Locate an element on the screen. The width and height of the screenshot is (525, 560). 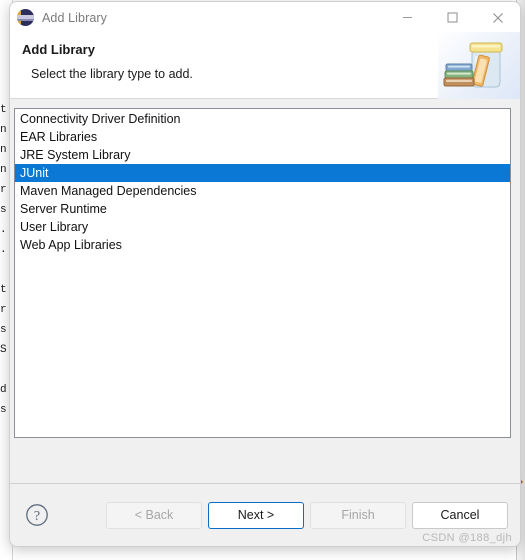
window-title: Add Library is located at coordinates (75, 17).